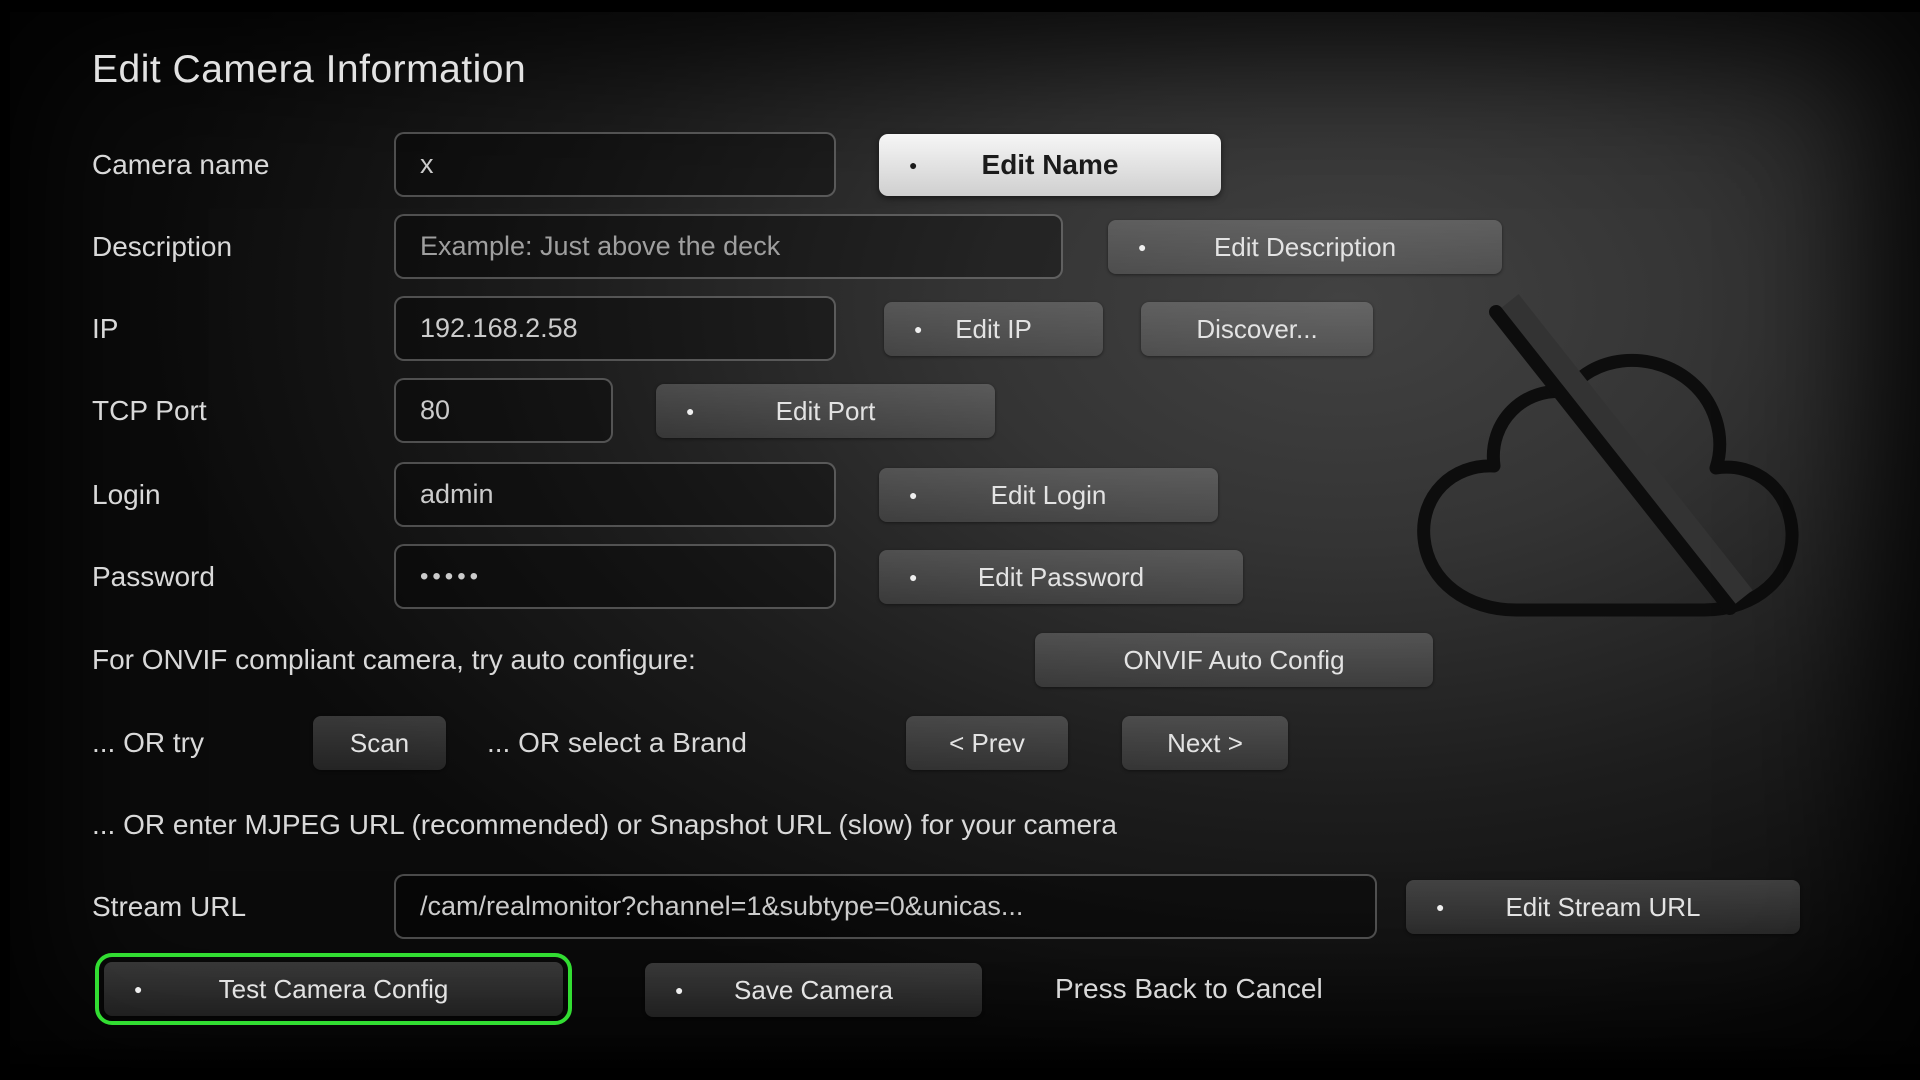  Describe the element at coordinates (126, 494) in the screenshot. I see `login-label: Login` at that location.